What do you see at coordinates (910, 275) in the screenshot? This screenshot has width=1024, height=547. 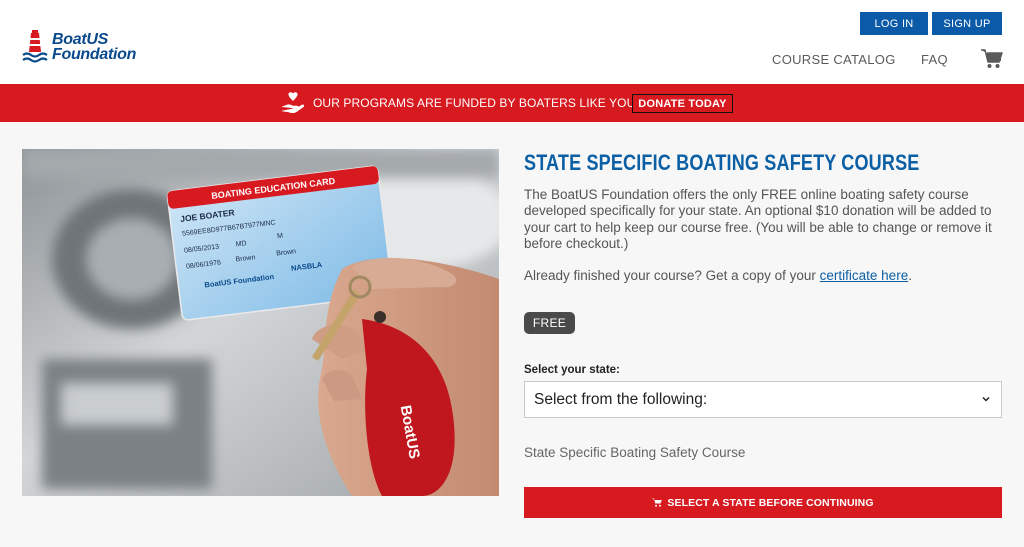 I see `finished-period: .` at bounding box center [910, 275].